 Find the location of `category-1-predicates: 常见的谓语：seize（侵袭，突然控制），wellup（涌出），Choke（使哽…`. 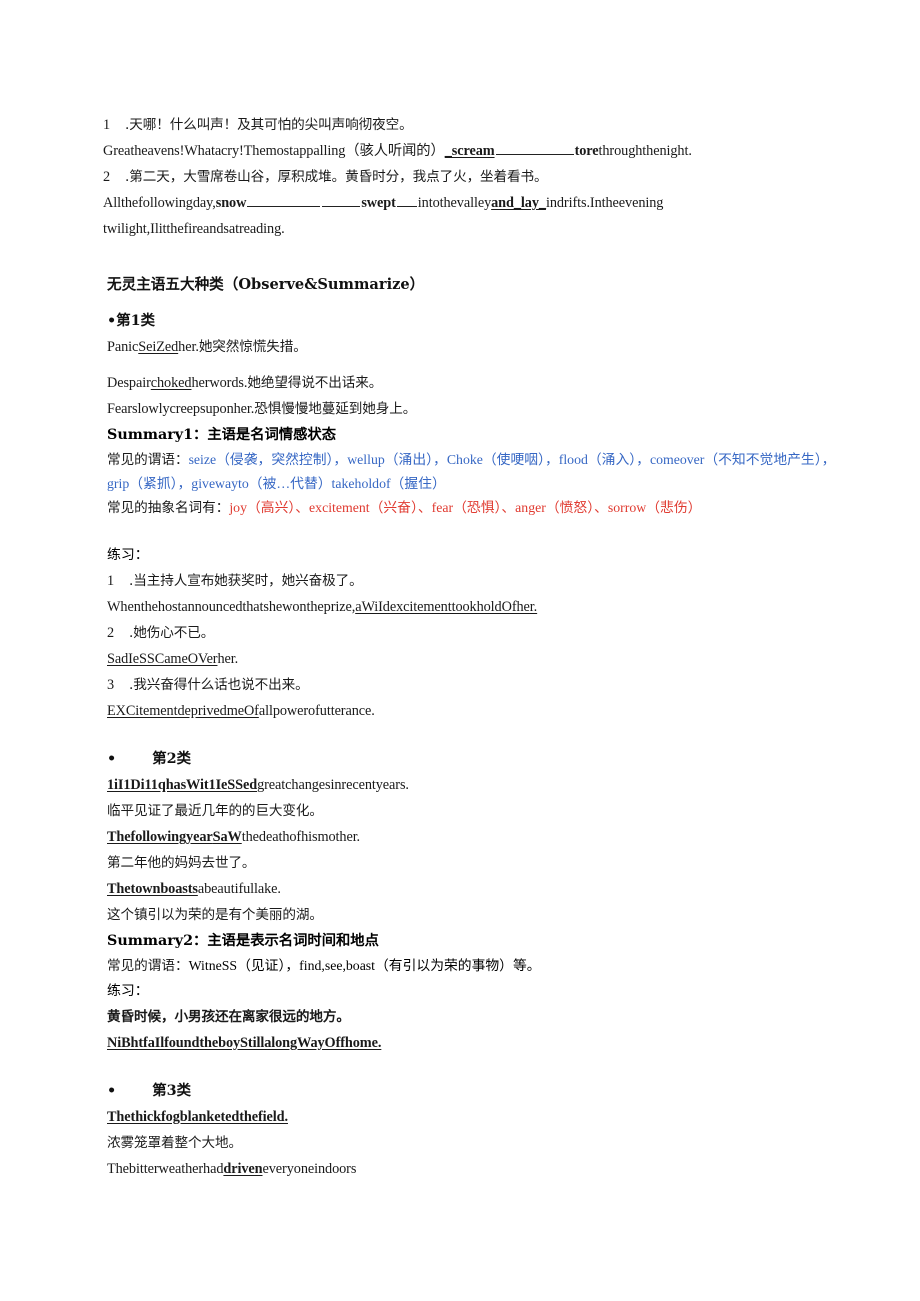

category-1-predicates: 常见的谓语：seize（侵袭，突然控制），wellup（涌出），Choke（使哽… is located at coordinates (479, 472).